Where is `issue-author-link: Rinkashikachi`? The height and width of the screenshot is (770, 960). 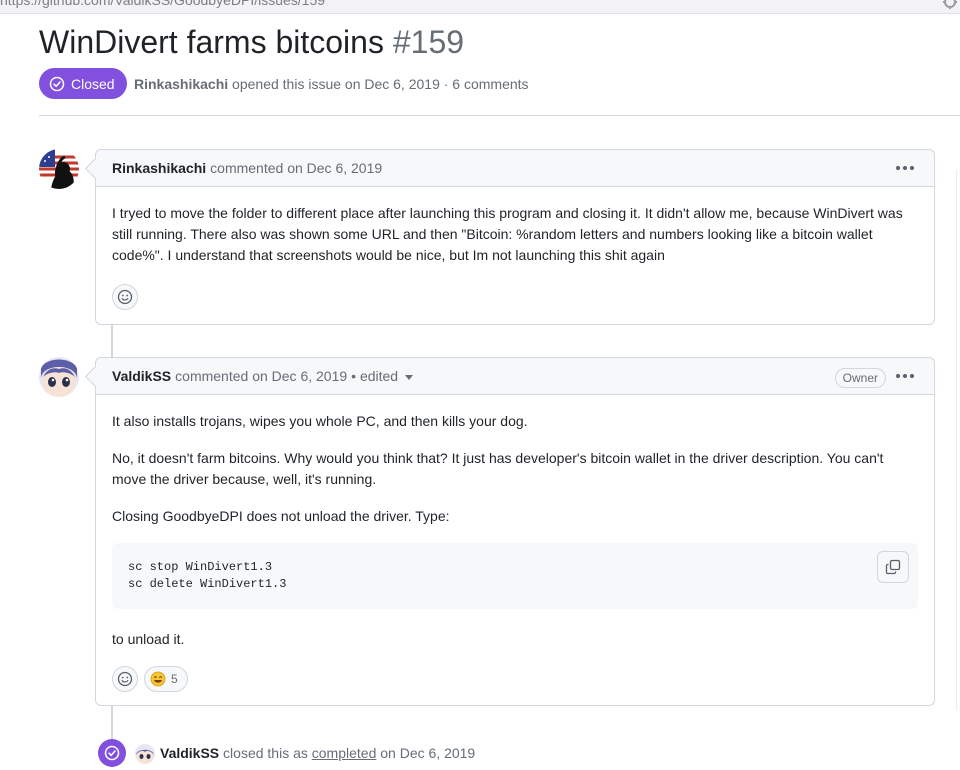
issue-author-link: Rinkashikachi is located at coordinates (181, 84).